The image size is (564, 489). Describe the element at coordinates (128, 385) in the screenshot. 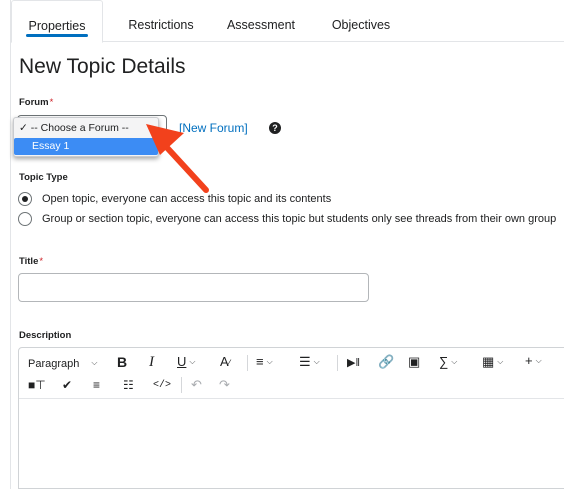

I see `preview-icon: ☷` at that location.